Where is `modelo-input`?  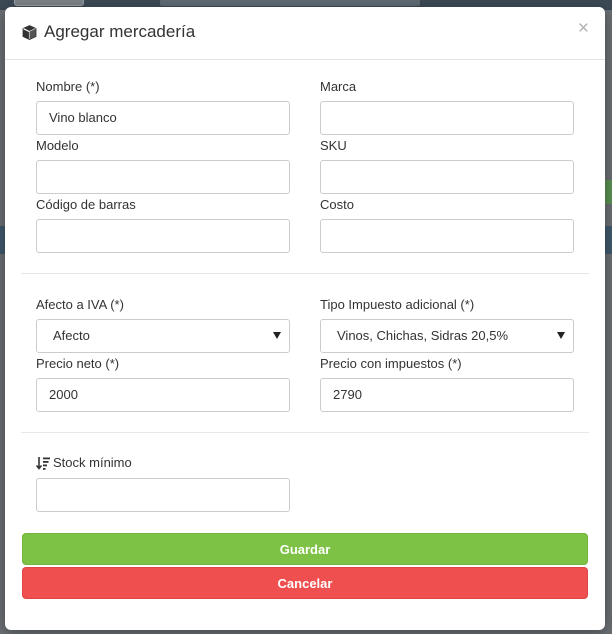
modelo-input is located at coordinates (163, 177).